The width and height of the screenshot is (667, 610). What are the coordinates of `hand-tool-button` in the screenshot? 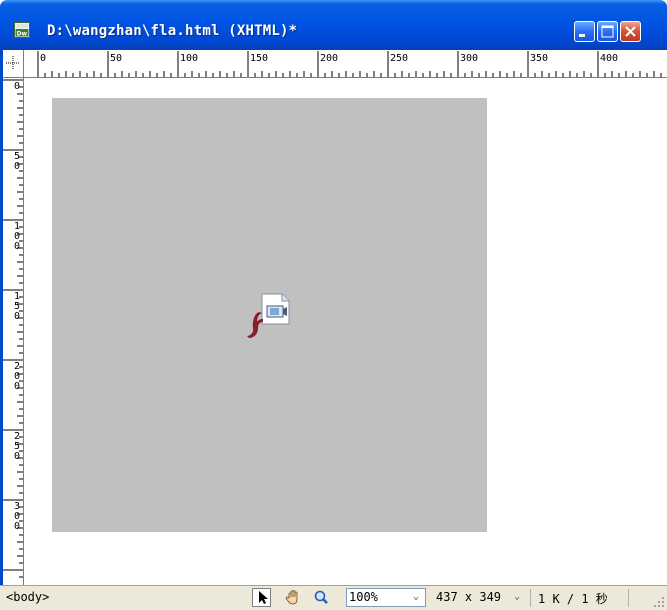 It's located at (293, 597).